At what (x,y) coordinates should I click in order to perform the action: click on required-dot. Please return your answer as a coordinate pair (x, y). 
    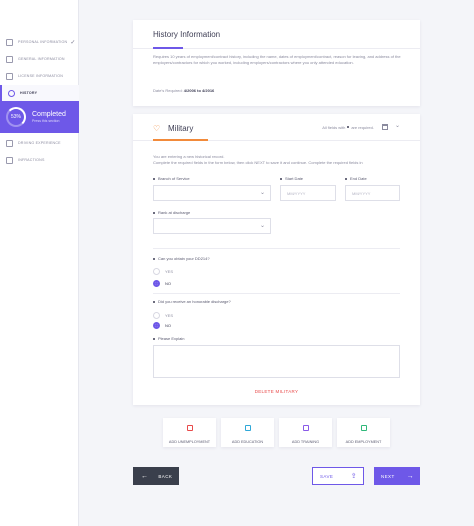
    Looking at the image, I should click on (348, 127).